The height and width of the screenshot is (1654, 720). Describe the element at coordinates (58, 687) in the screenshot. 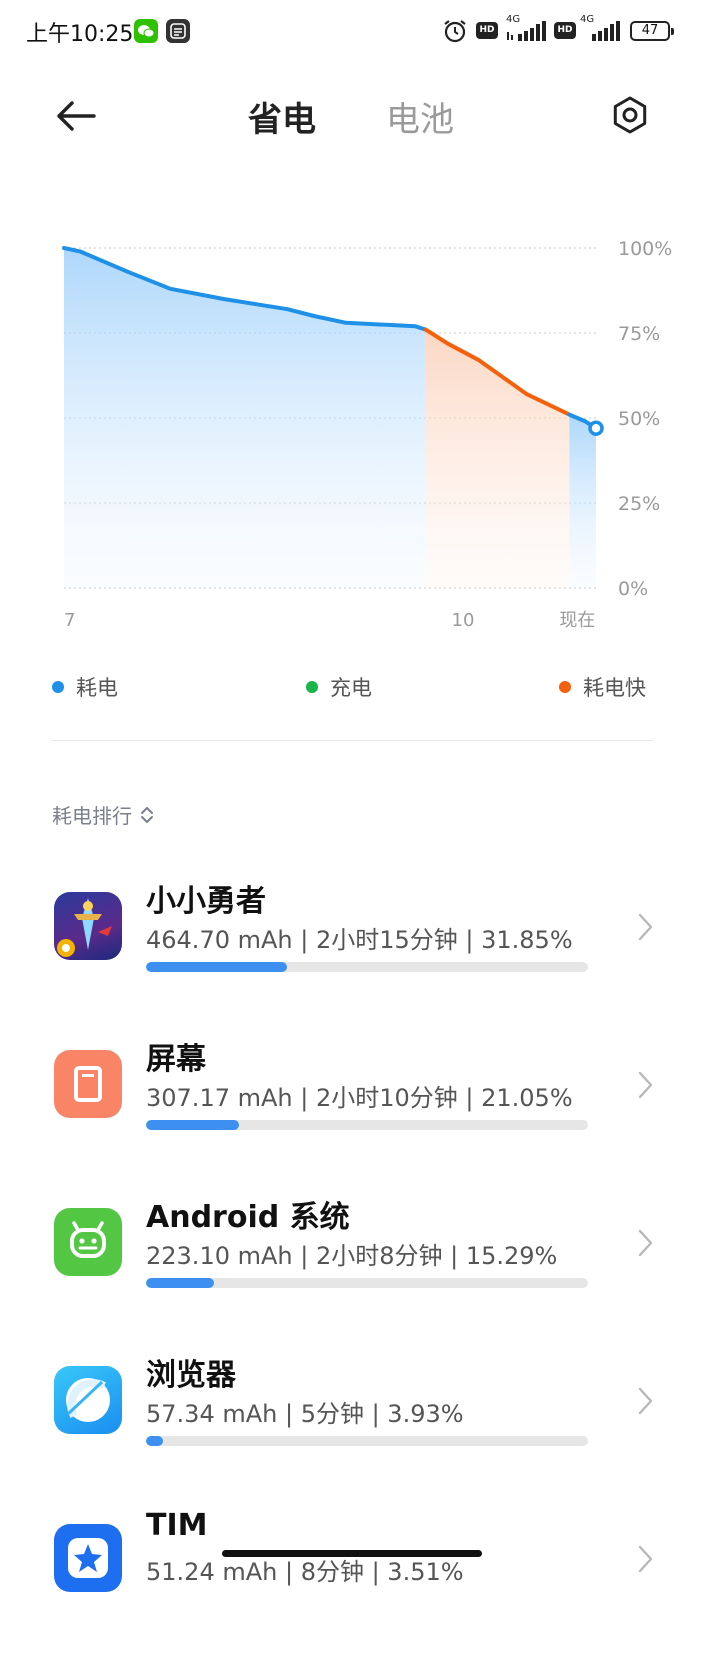

I see `legend-consume-dot` at that location.